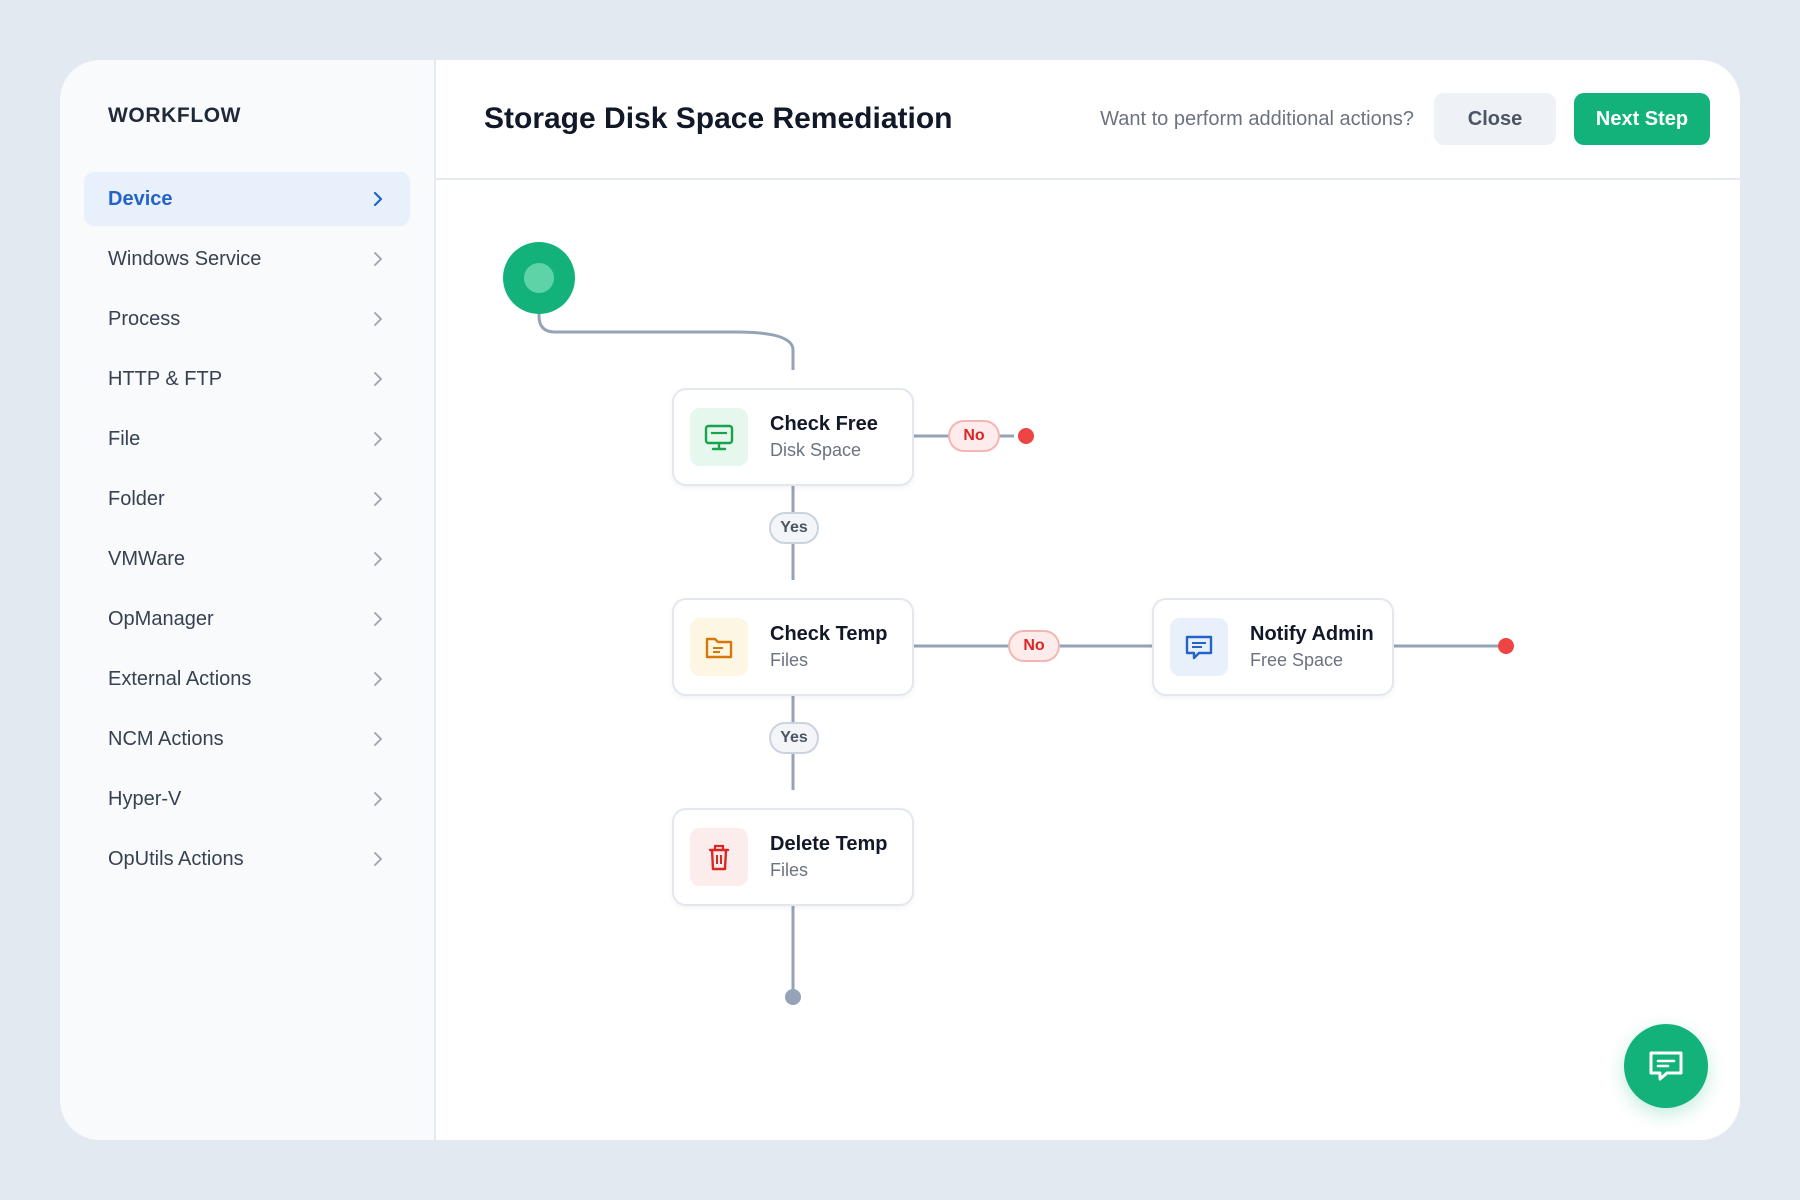  What do you see at coordinates (247, 799) in the screenshot?
I see `sidebar-item-hyper-v: Hyper-V` at bounding box center [247, 799].